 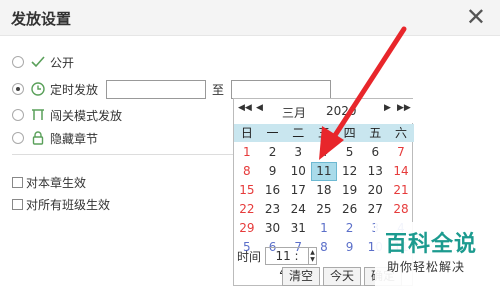 I want to click on next-month-icon: ▶, so click(x=387, y=108).